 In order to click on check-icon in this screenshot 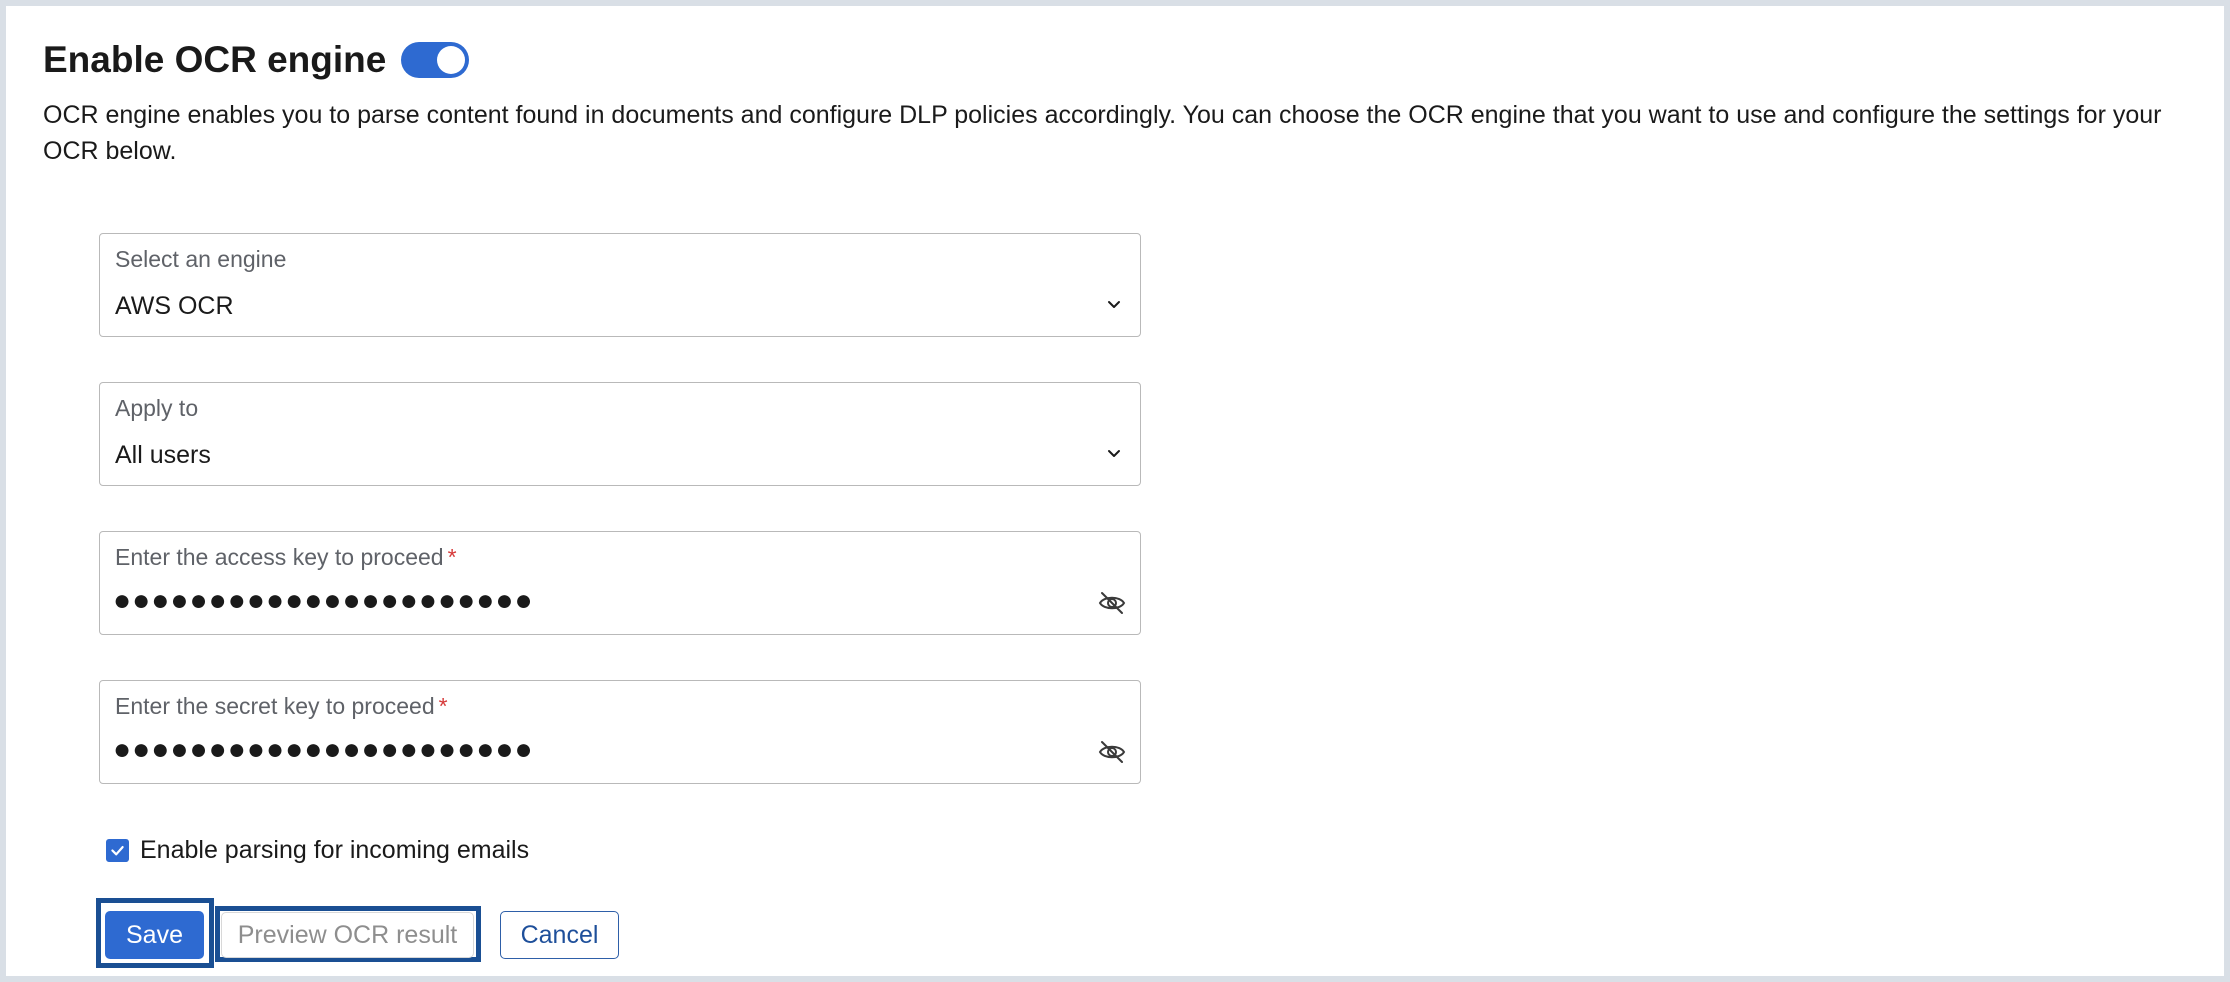, I will do `click(117, 850)`.